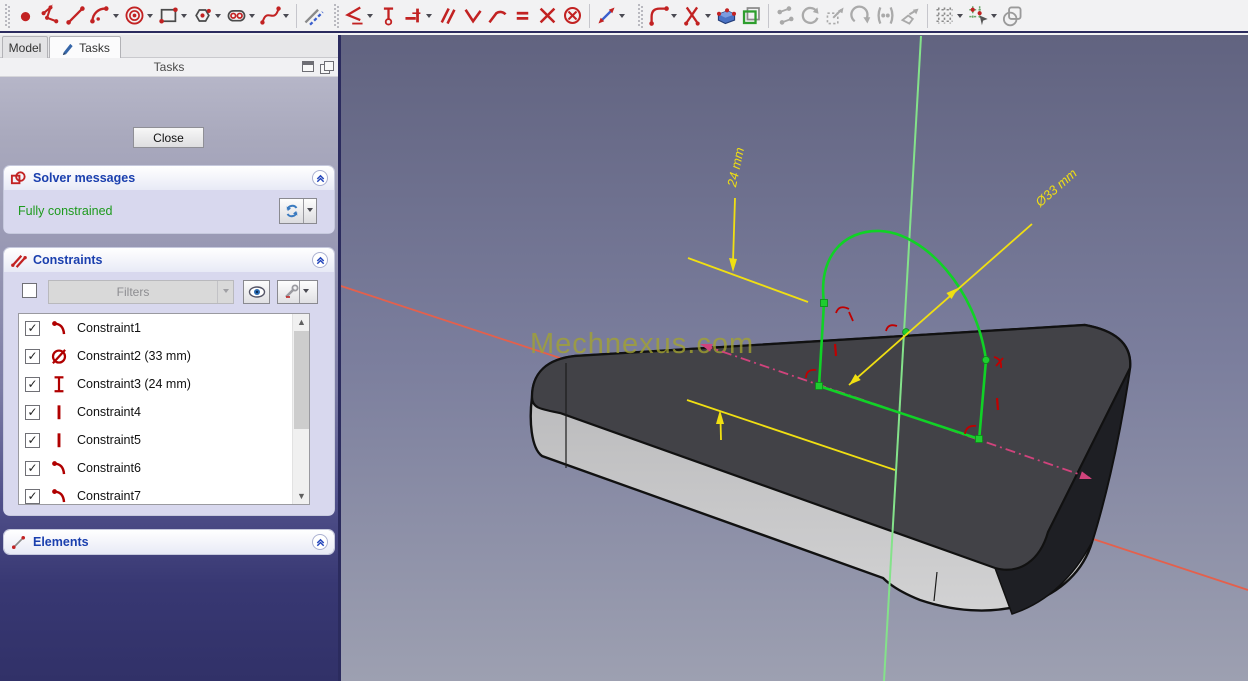 This screenshot has width=1248, height=681. Describe the element at coordinates (301, 322) in the screenshot. I see `scroll-up-icon: ▲` at that location.